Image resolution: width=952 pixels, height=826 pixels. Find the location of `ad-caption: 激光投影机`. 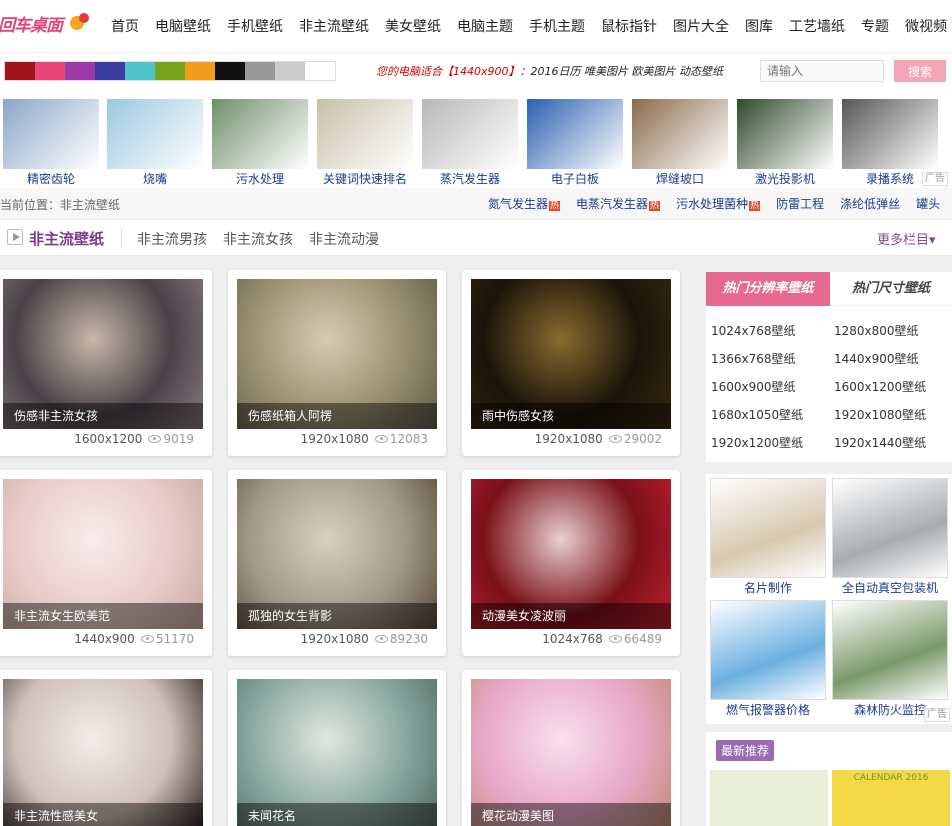

ad-caption: 激光投影机 is located at coordinates (785, 179).